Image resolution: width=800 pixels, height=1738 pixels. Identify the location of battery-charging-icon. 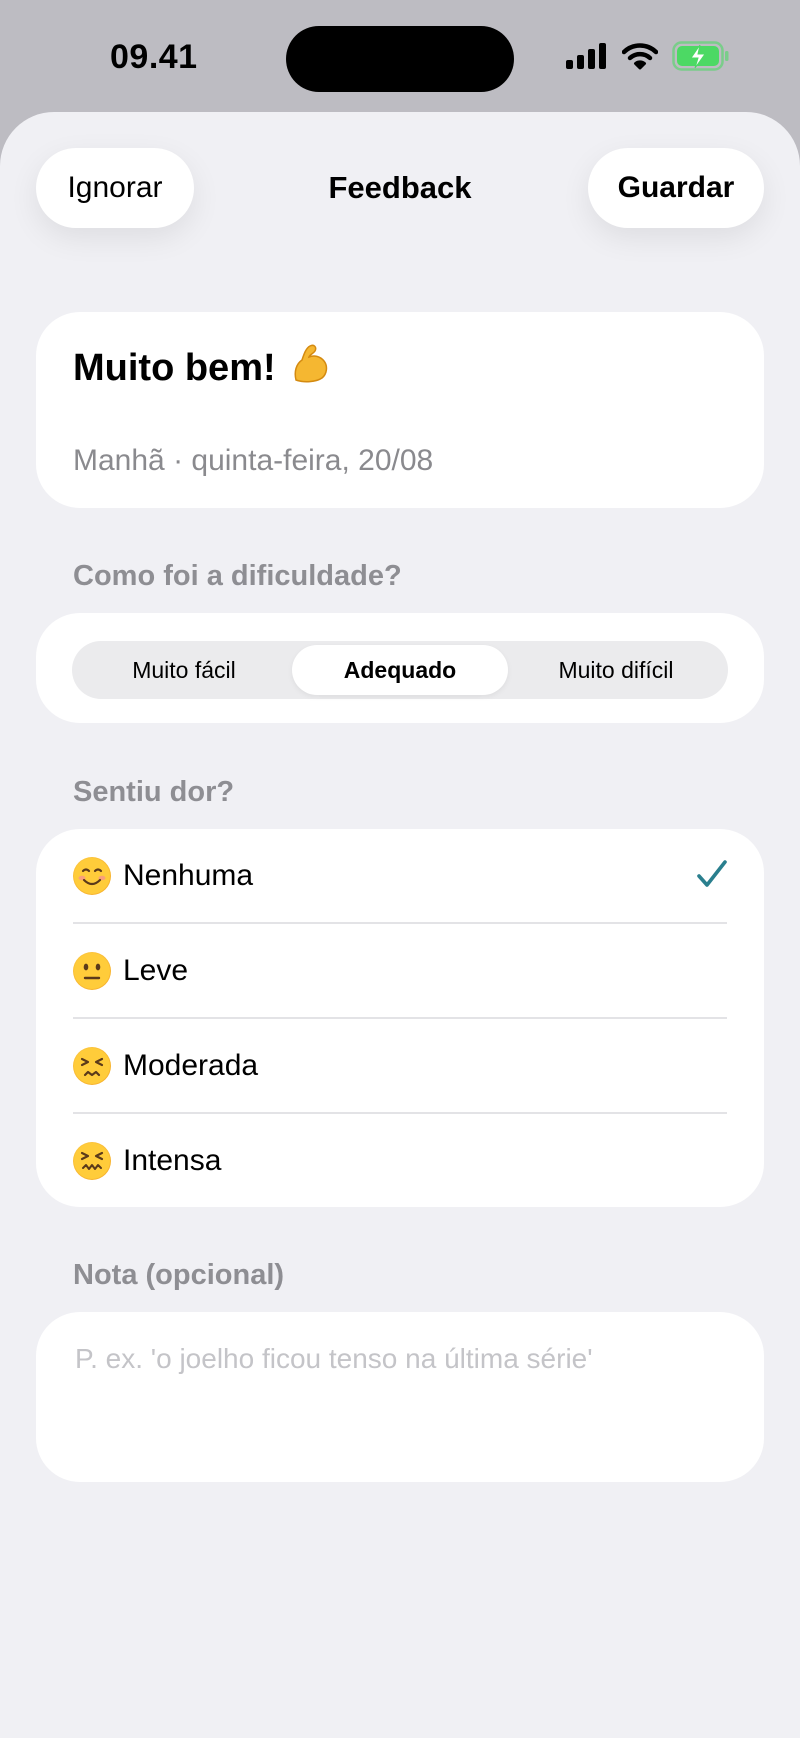
(701, 58).